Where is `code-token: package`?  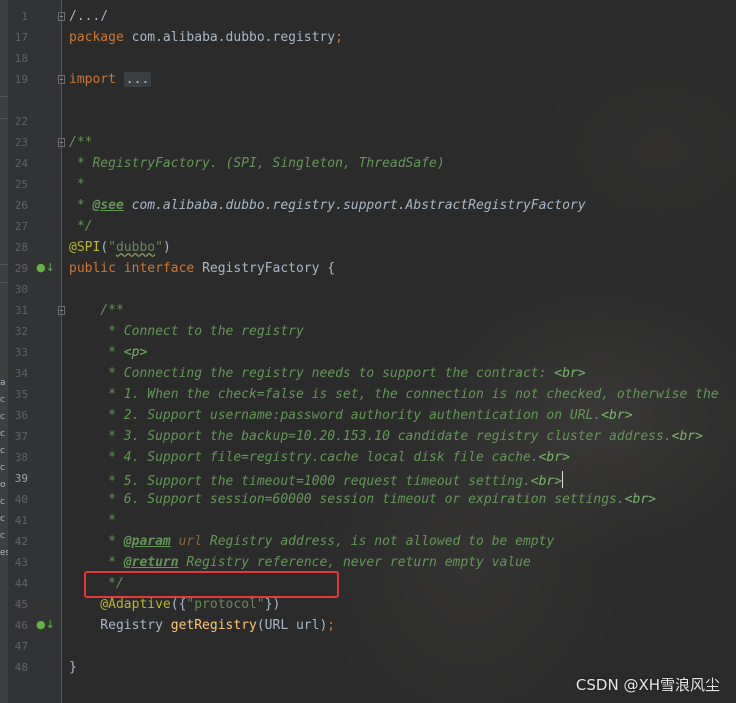
code-token: package is located at coordinates (100, 37).